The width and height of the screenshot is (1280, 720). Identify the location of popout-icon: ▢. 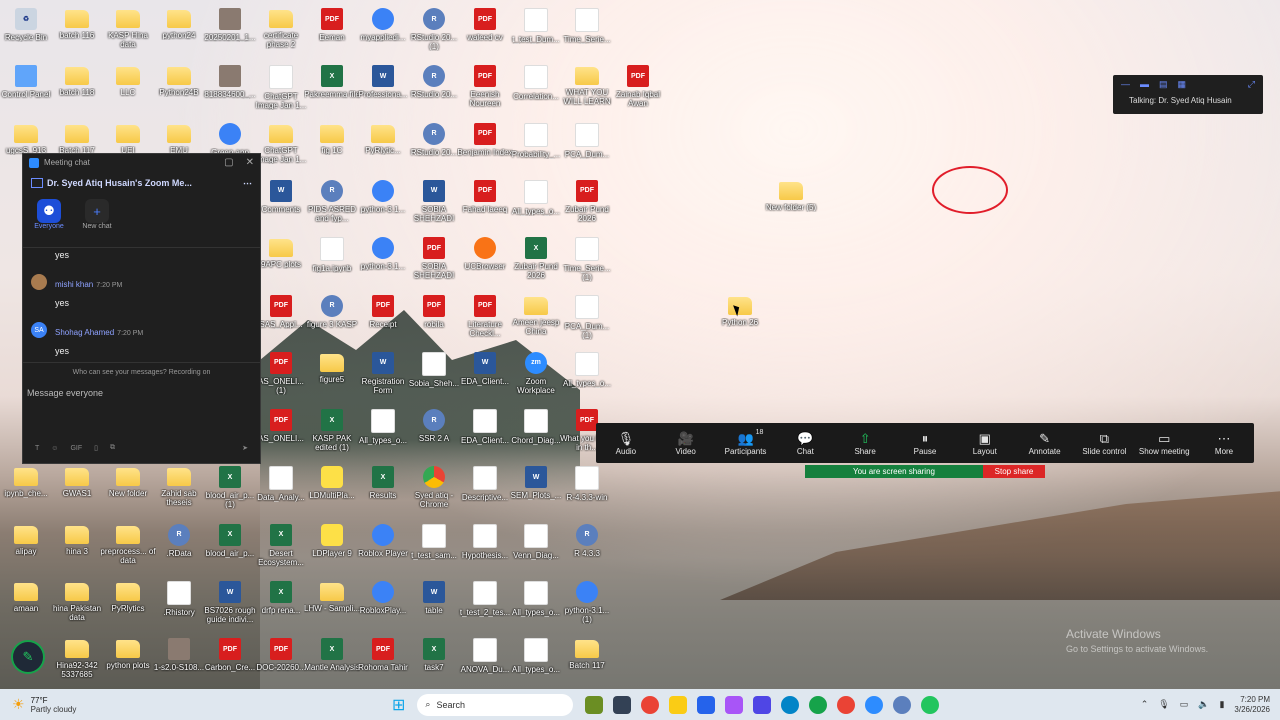
(228, 162).